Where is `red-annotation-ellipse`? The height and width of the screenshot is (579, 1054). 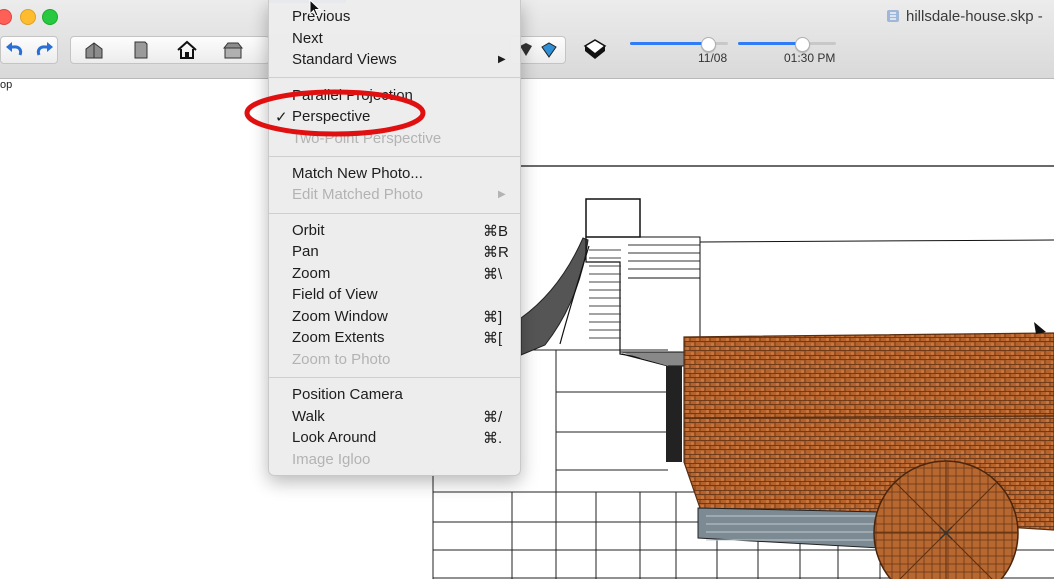
red-annotation-ellipse is located at coordinates (335, 113).